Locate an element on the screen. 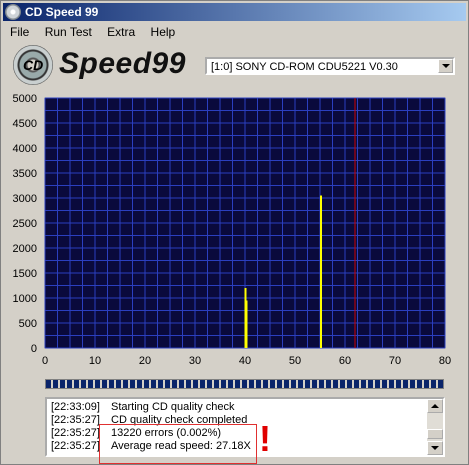 The height and width of the screenshot is (465, 469). progress-bar is located at coordinates (244, 384).